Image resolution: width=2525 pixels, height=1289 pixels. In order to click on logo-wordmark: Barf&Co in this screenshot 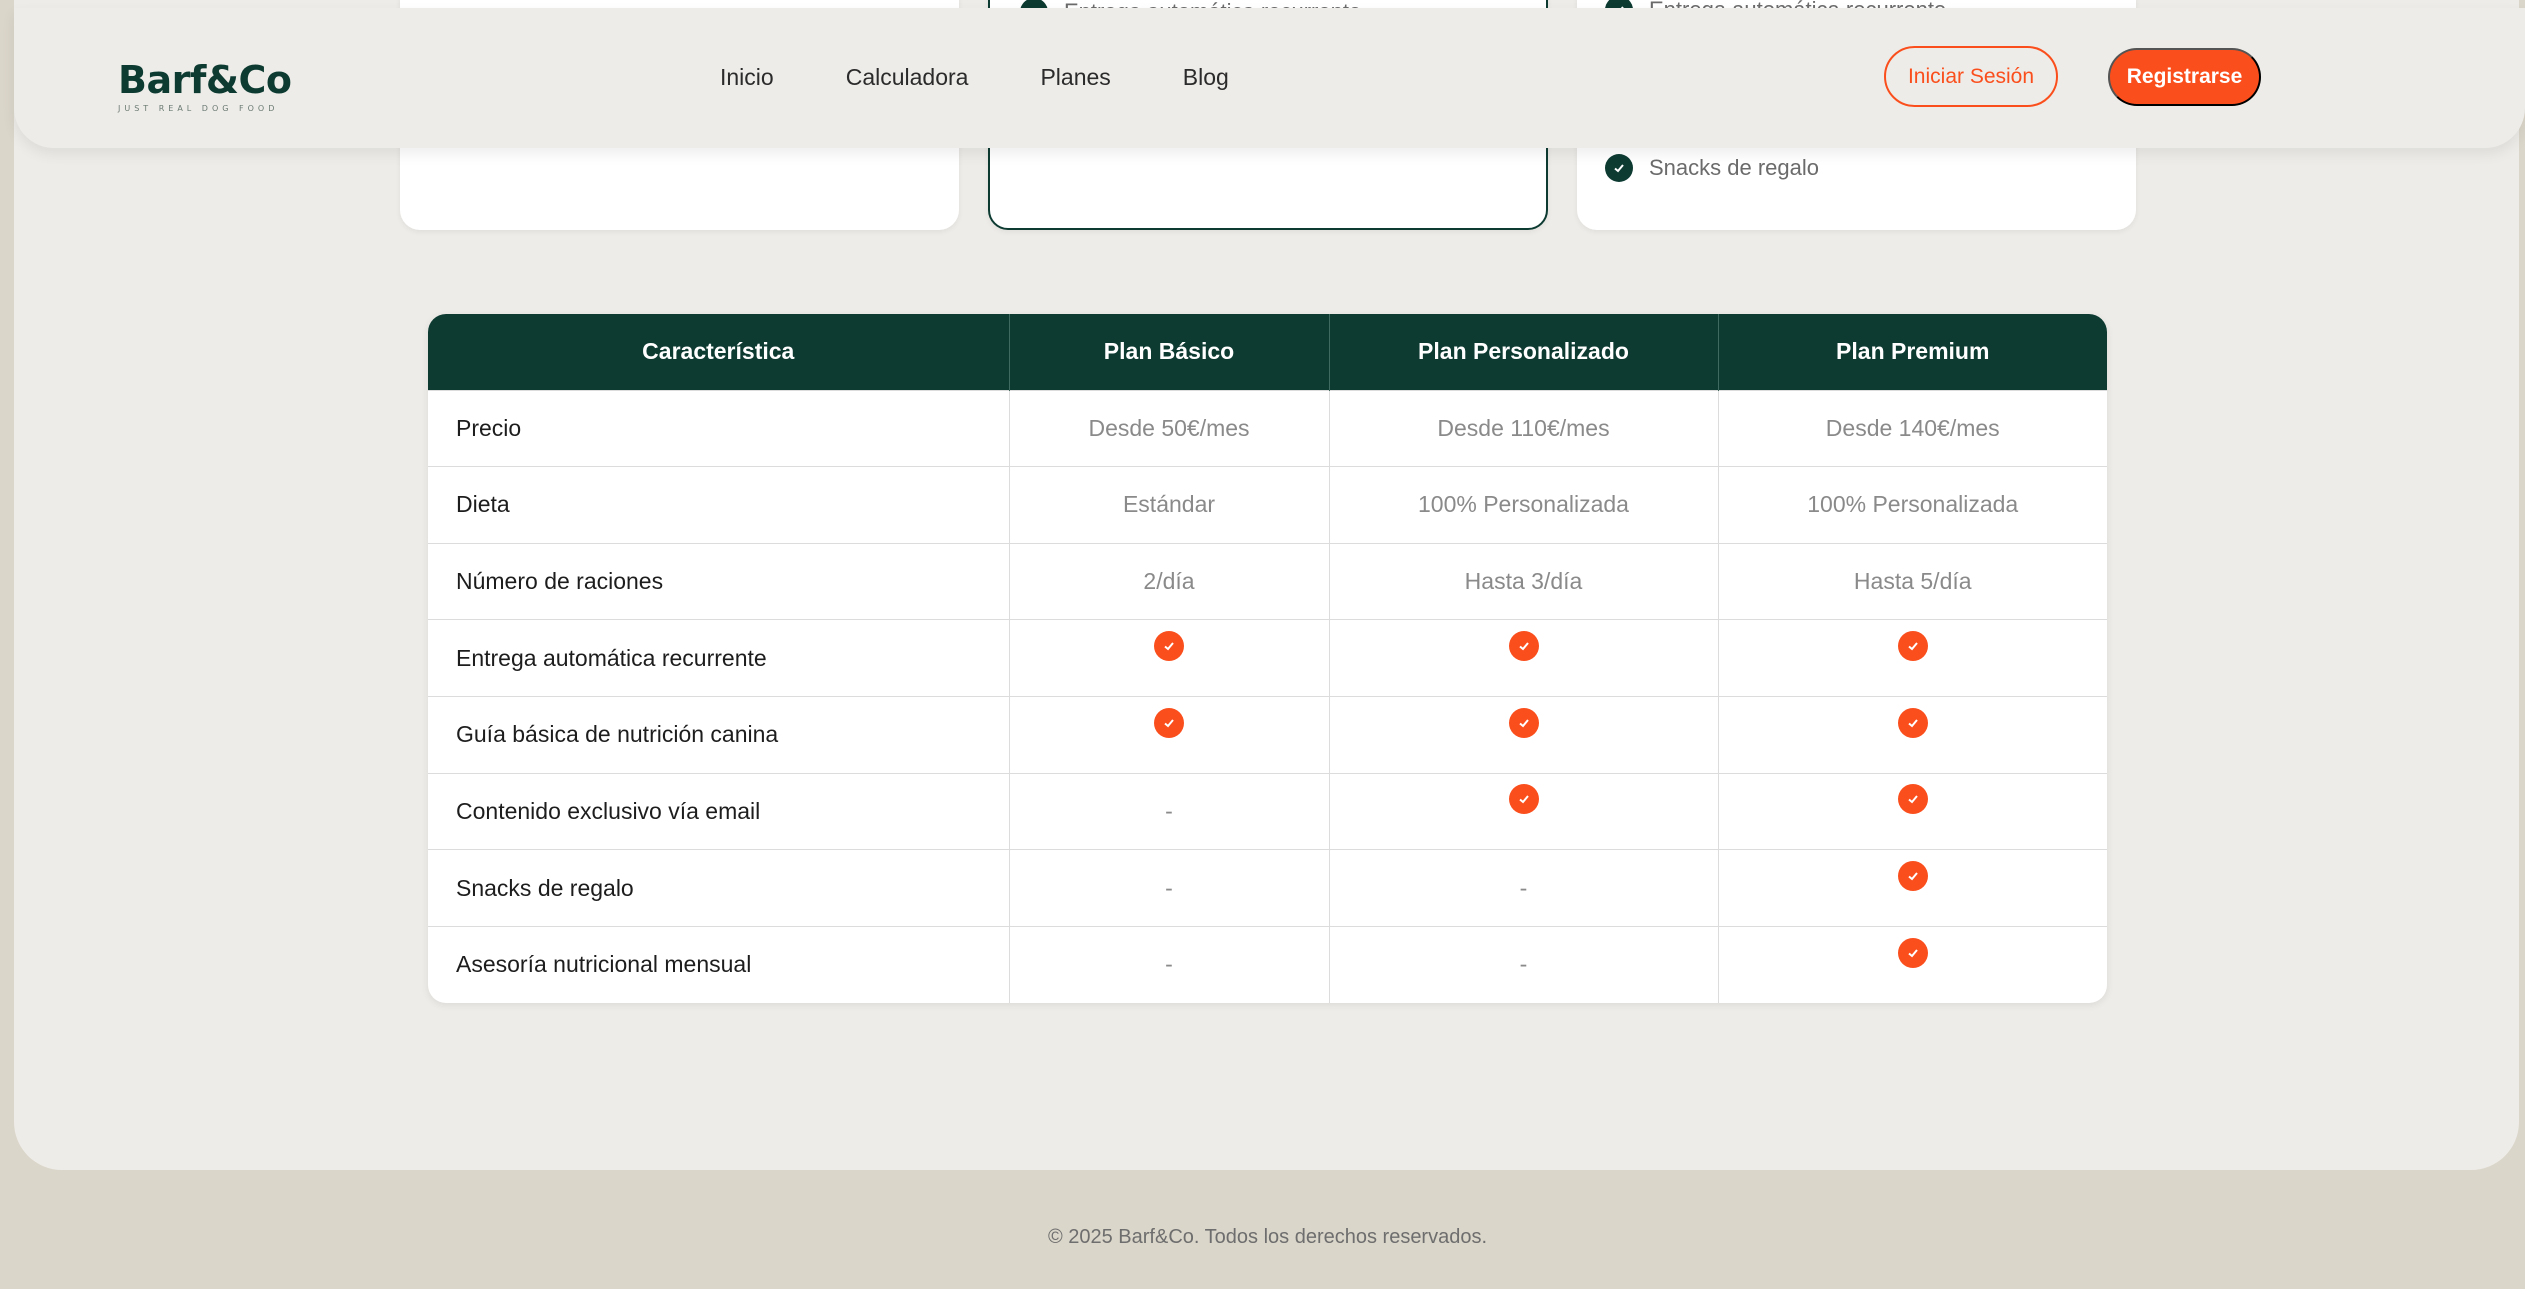, I will do `click(205, 80)`.